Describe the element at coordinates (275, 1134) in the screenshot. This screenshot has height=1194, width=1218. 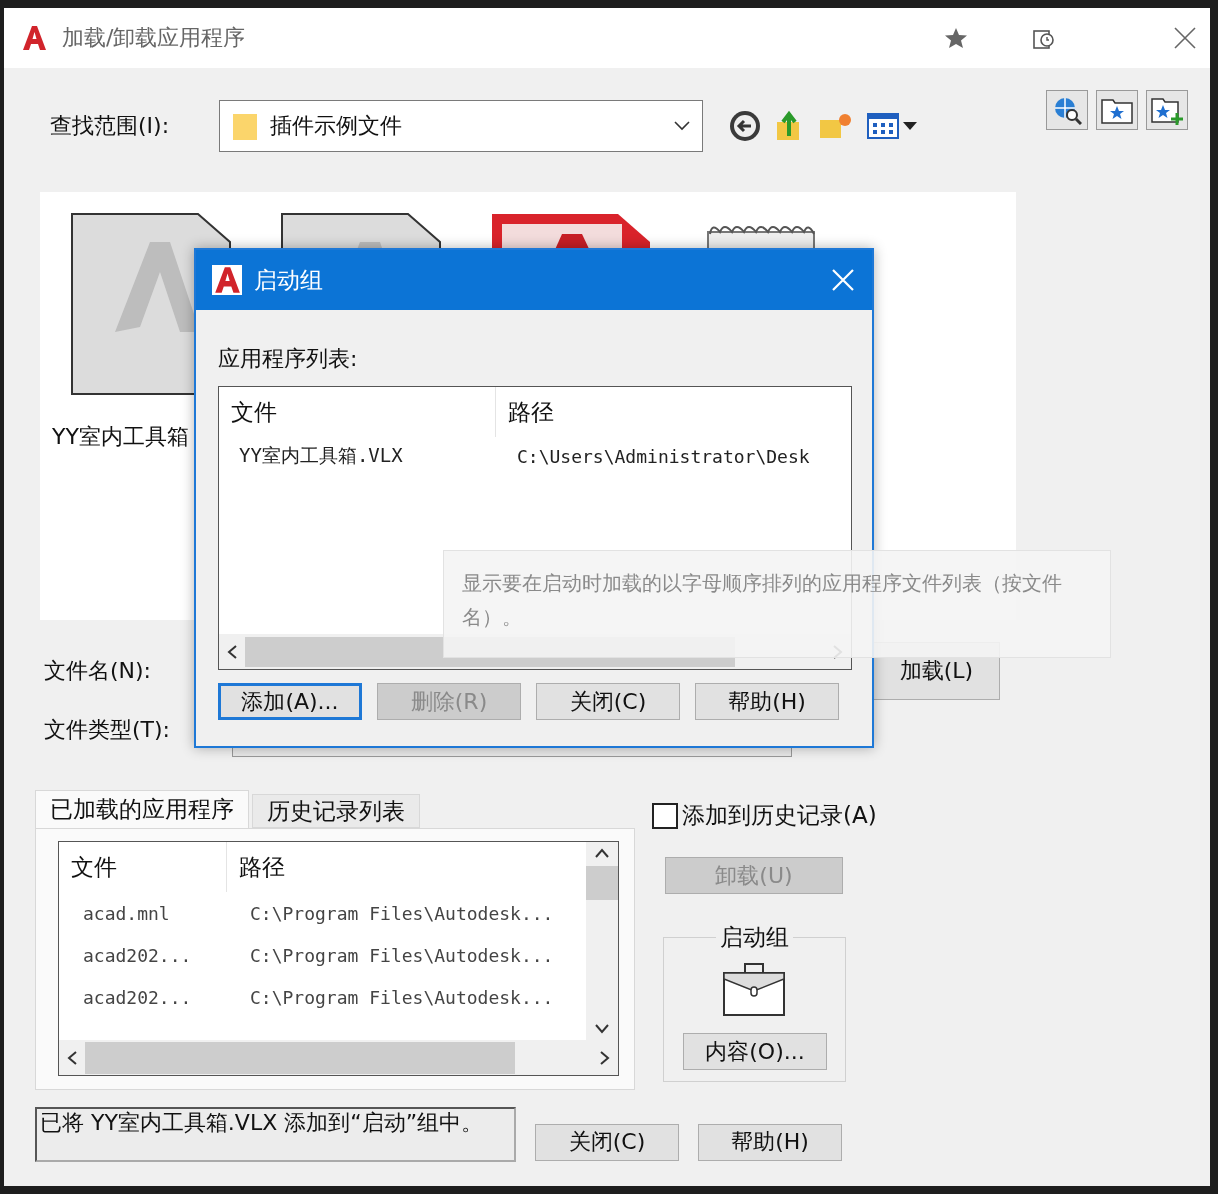
I see `status-message: 已将 YY室内工具箱.VLX 添加到“启动”组中。` at that location.